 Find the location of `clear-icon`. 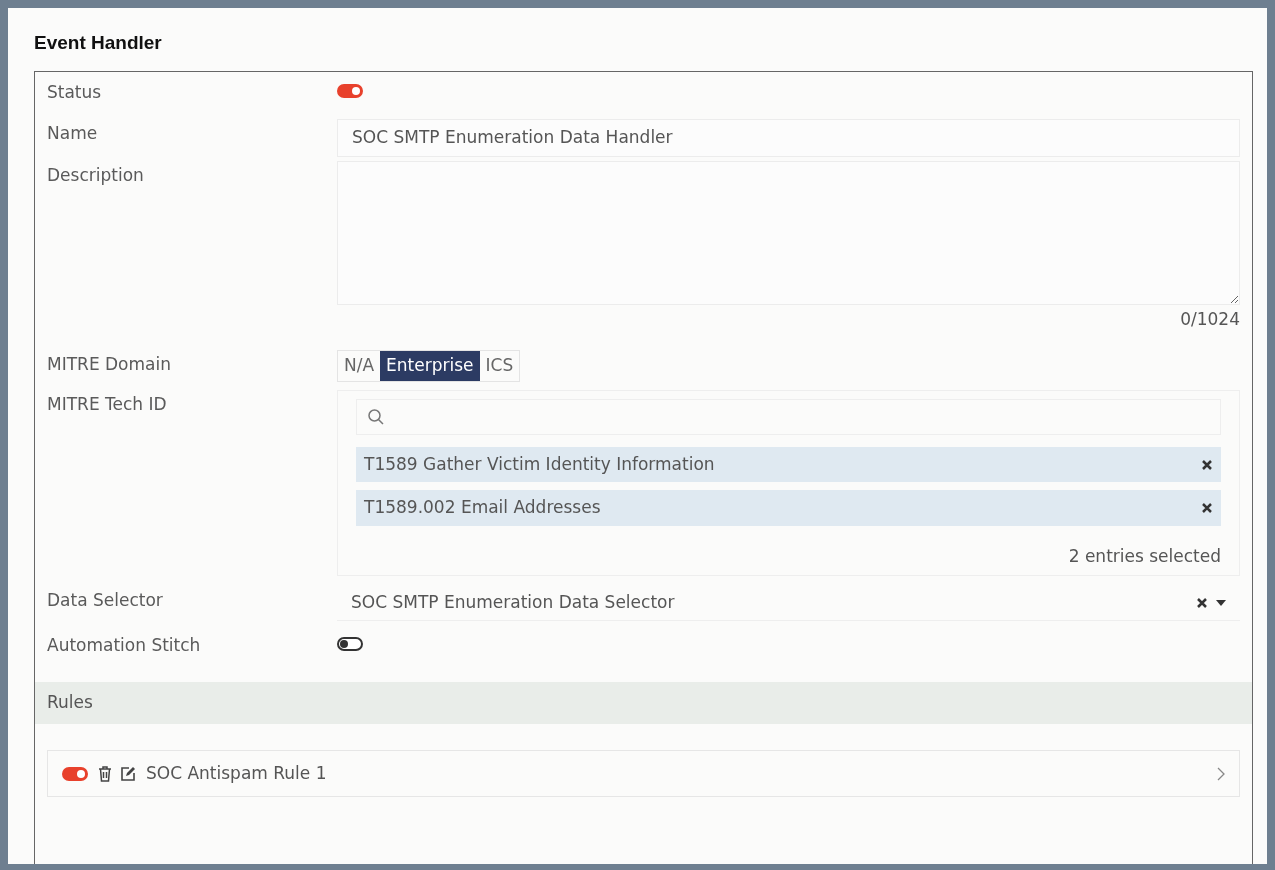

clear-icon is located at coordinates (1202, 603).